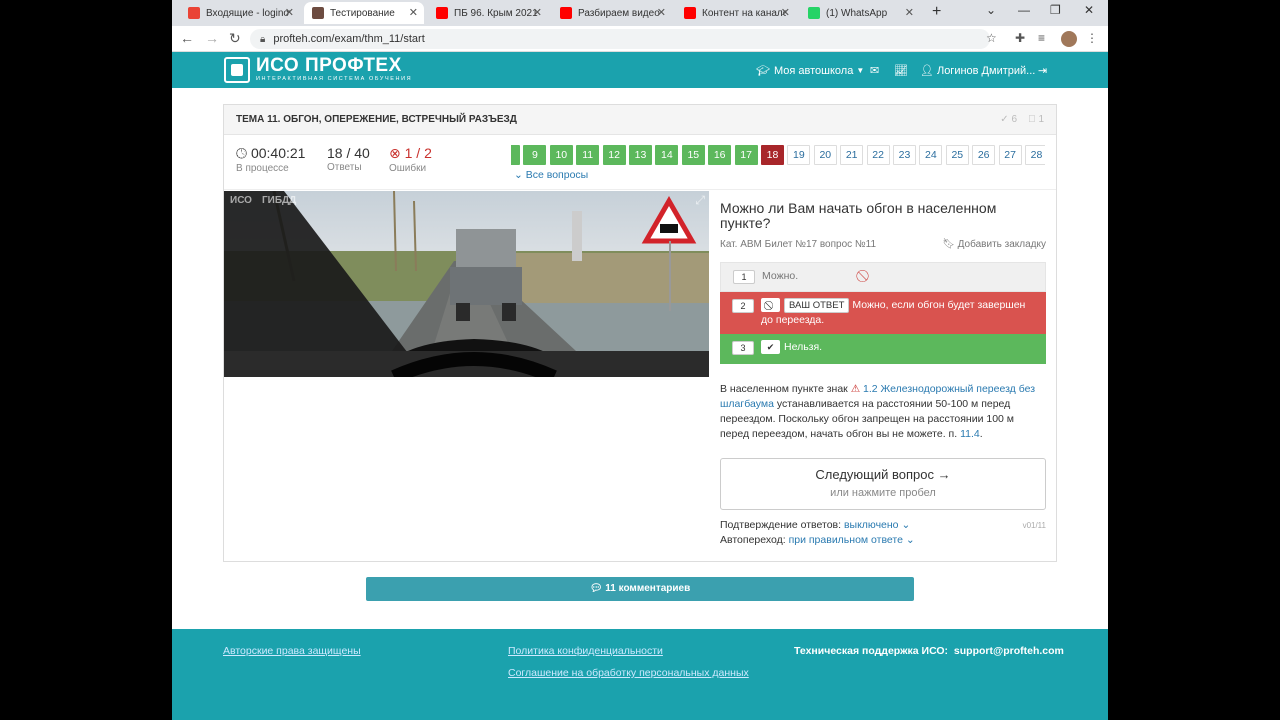 This screenshot has height=720, width=1280. I want to click on errors-label: Ошибки, so click(408, 168).